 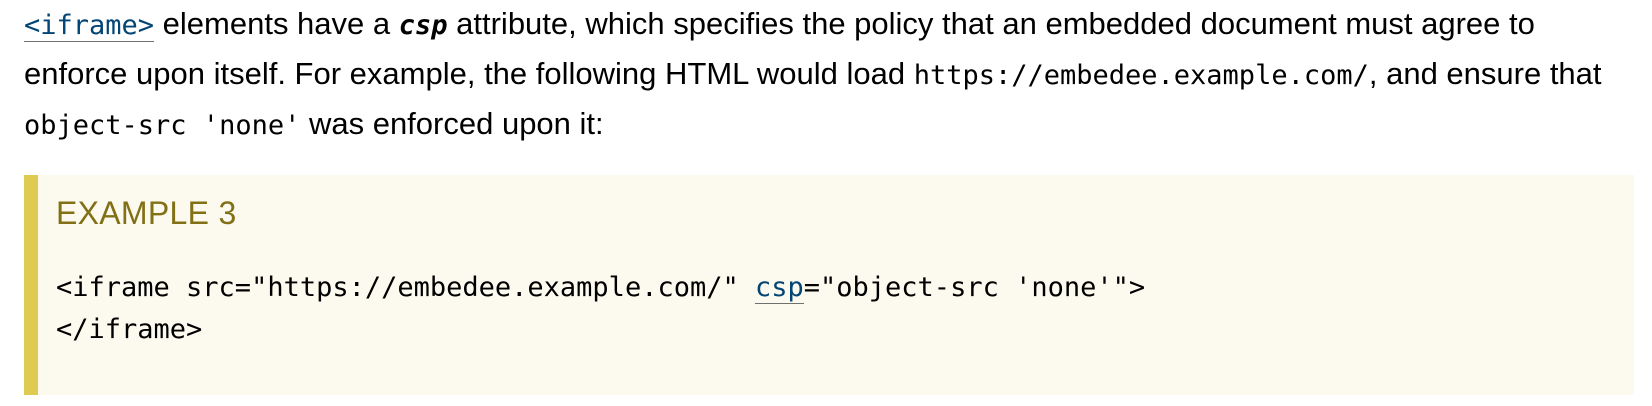 What do you see at coordinates (452, 123) in the screenshot?
I see `paragraph-text-4: was enforced upon it:` at bounding box center [452, 123].